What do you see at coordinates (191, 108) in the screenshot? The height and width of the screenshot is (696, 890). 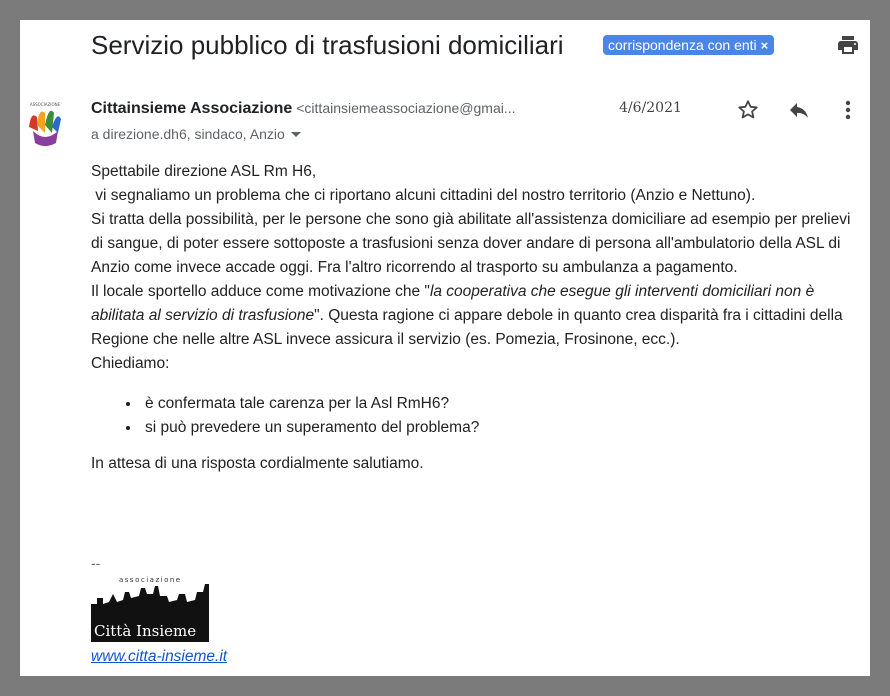 I see `sender-name: Cittainsieme Associazione` at bounding box center [191, 108].